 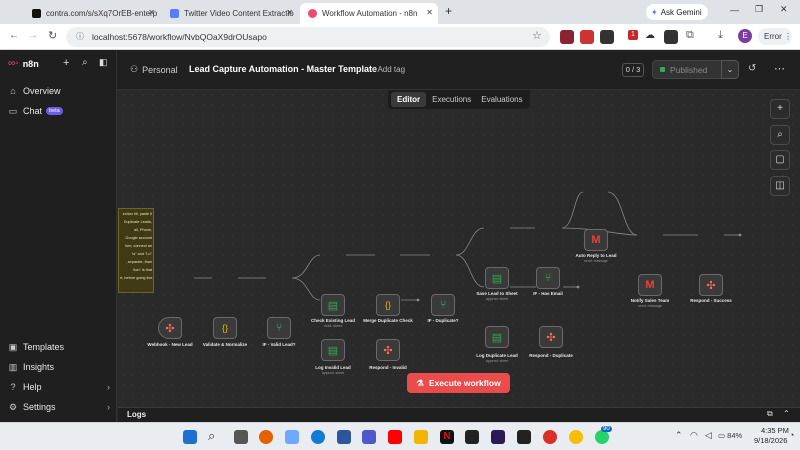 I want to click on node-if-email: ⑂, so click(x=548, y=278).